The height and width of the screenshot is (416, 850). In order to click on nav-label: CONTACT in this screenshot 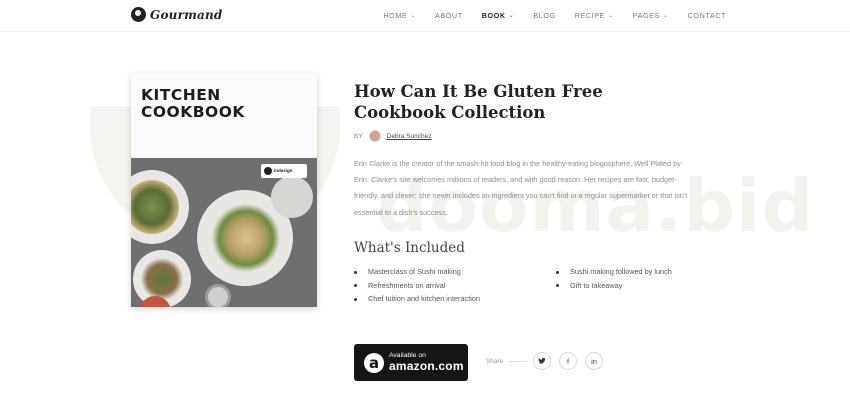, I will do `click(706, 15)`.